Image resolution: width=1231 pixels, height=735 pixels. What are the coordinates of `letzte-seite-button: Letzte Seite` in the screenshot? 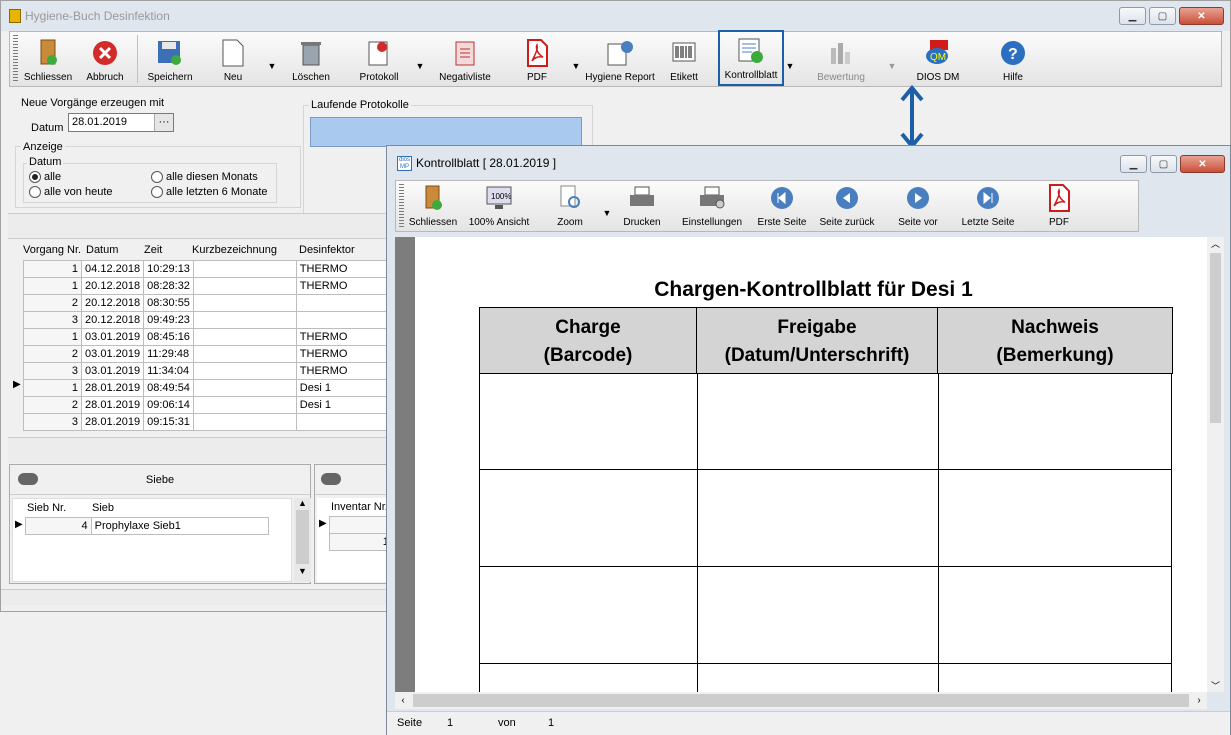 It's located at (988, 207).